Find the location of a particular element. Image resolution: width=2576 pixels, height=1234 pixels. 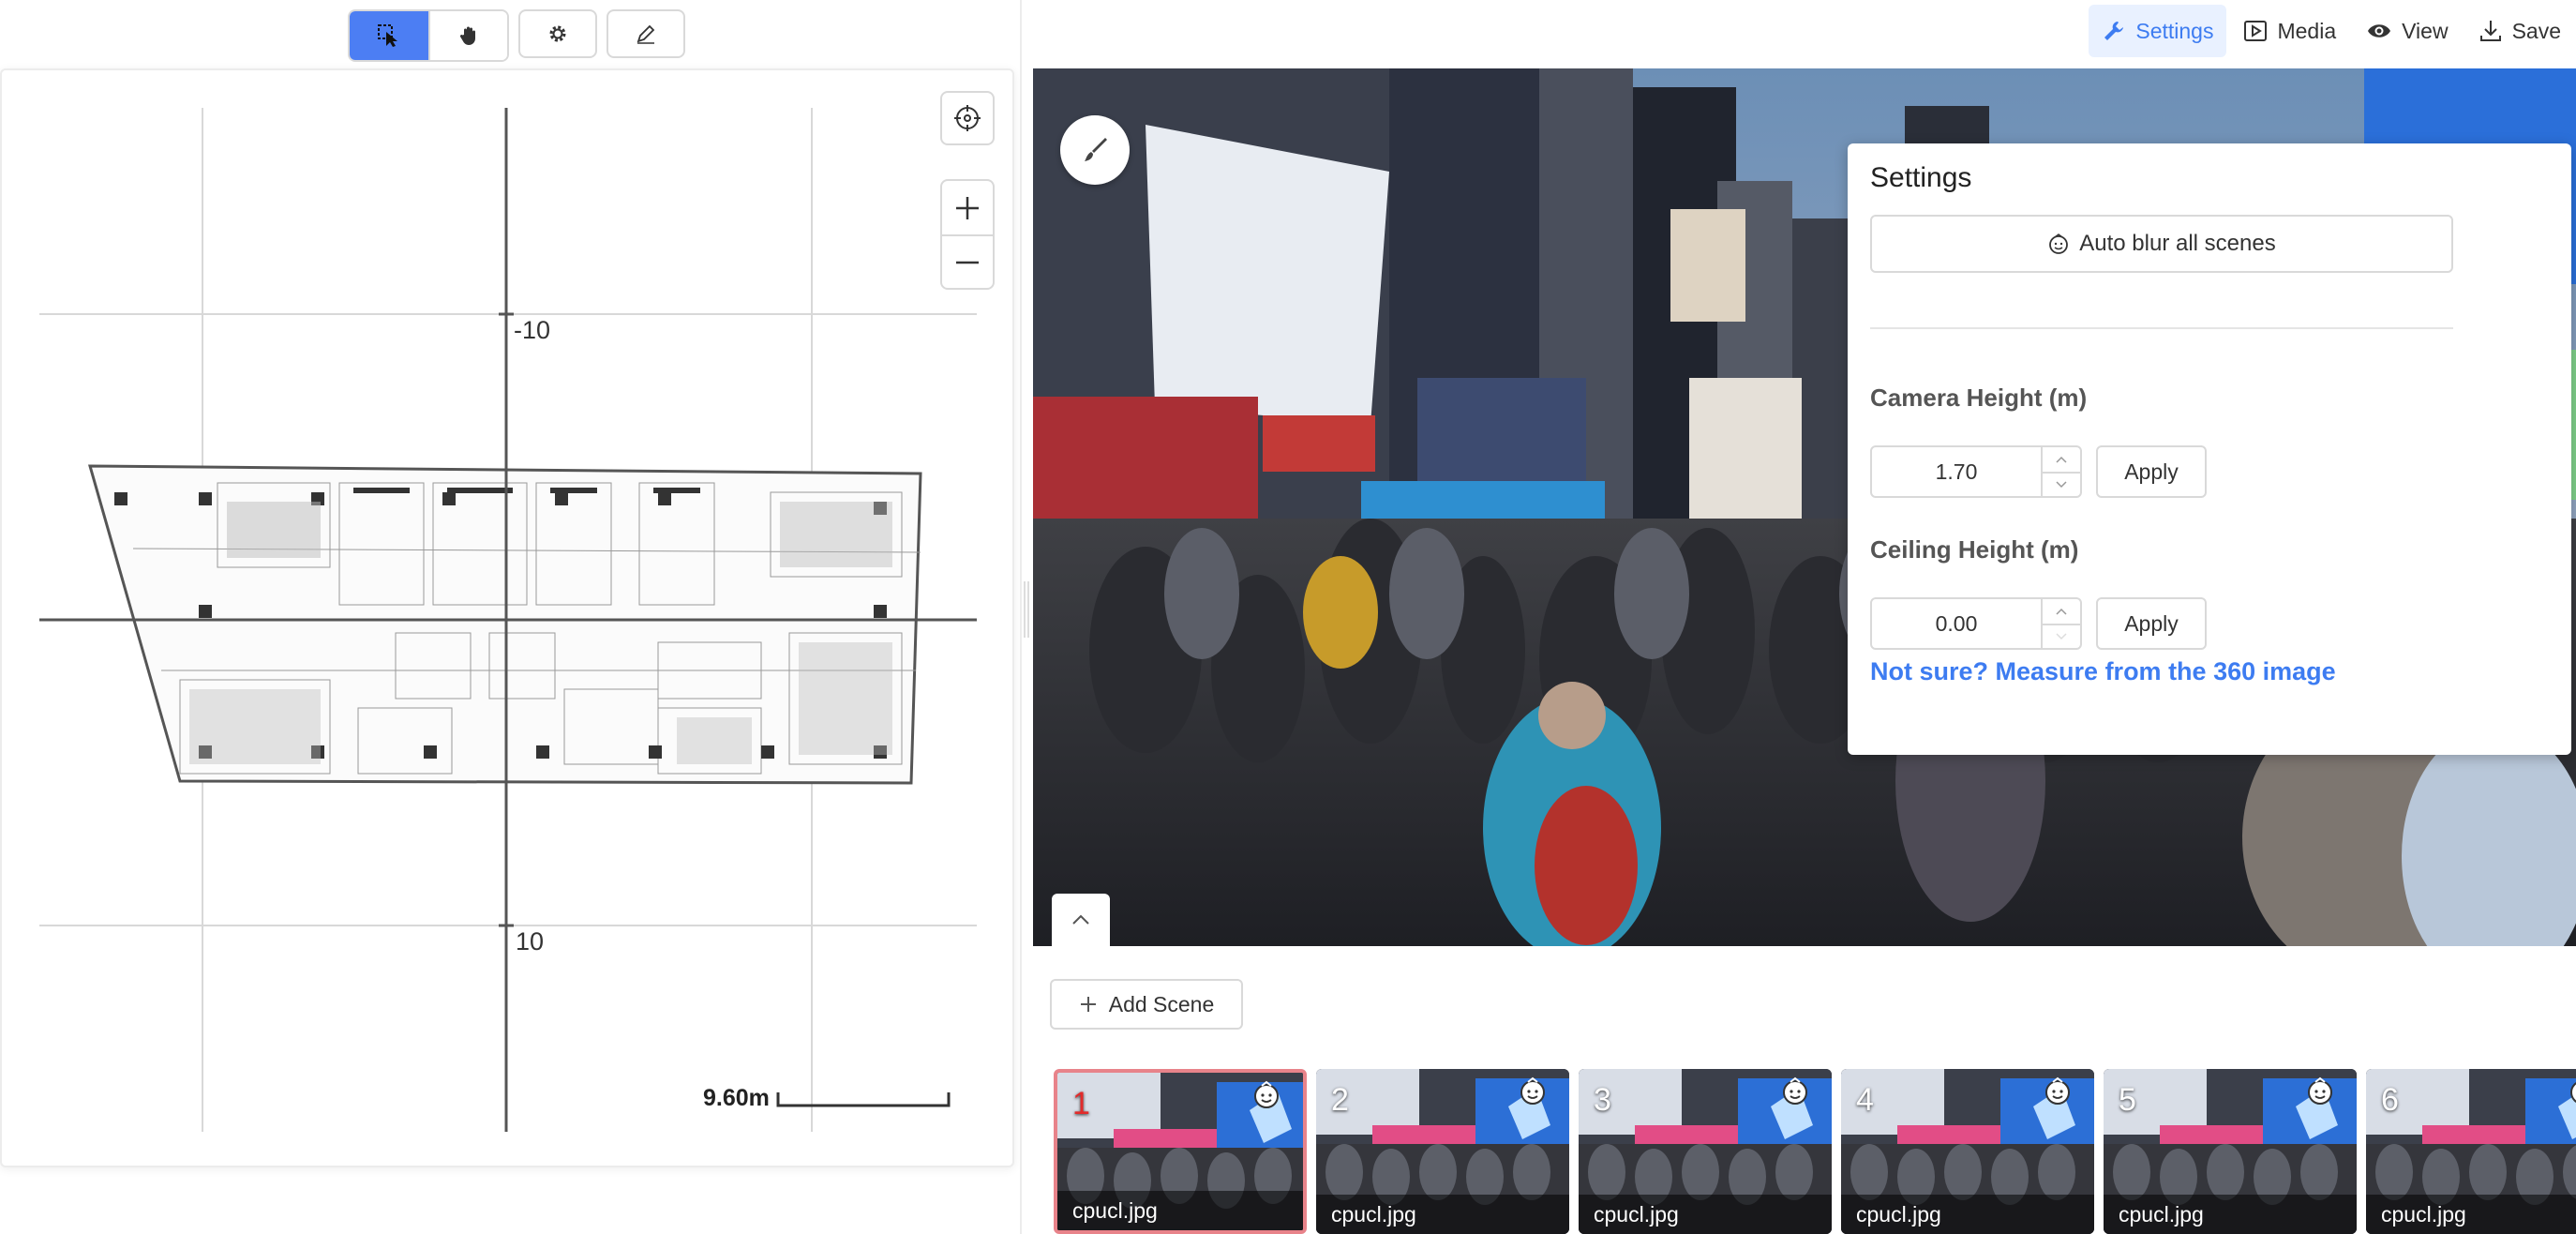

scene-number: 3 is located at coordinates (1603, 1100).